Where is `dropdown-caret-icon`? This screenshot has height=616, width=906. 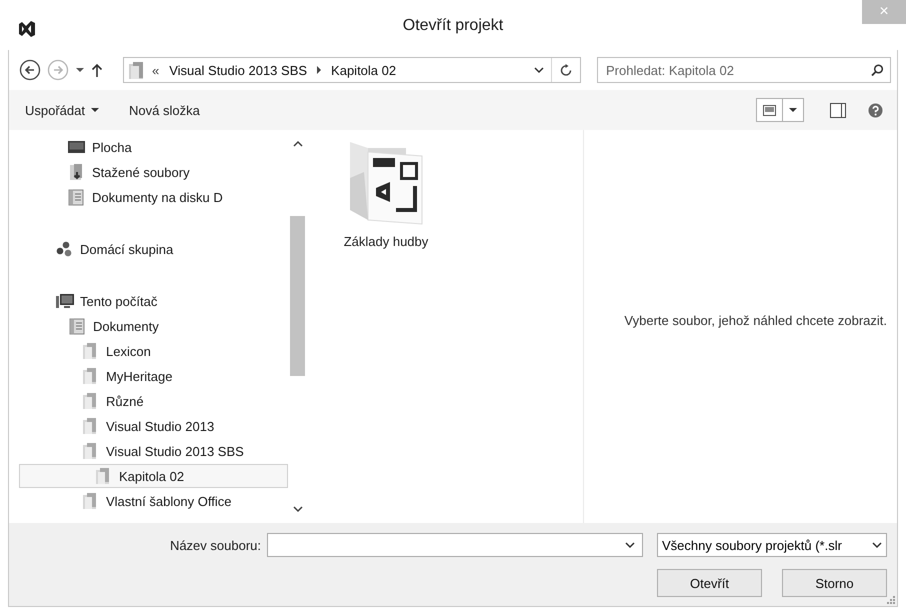 dropdown-caret-icon is located at coordinates (80, 70).